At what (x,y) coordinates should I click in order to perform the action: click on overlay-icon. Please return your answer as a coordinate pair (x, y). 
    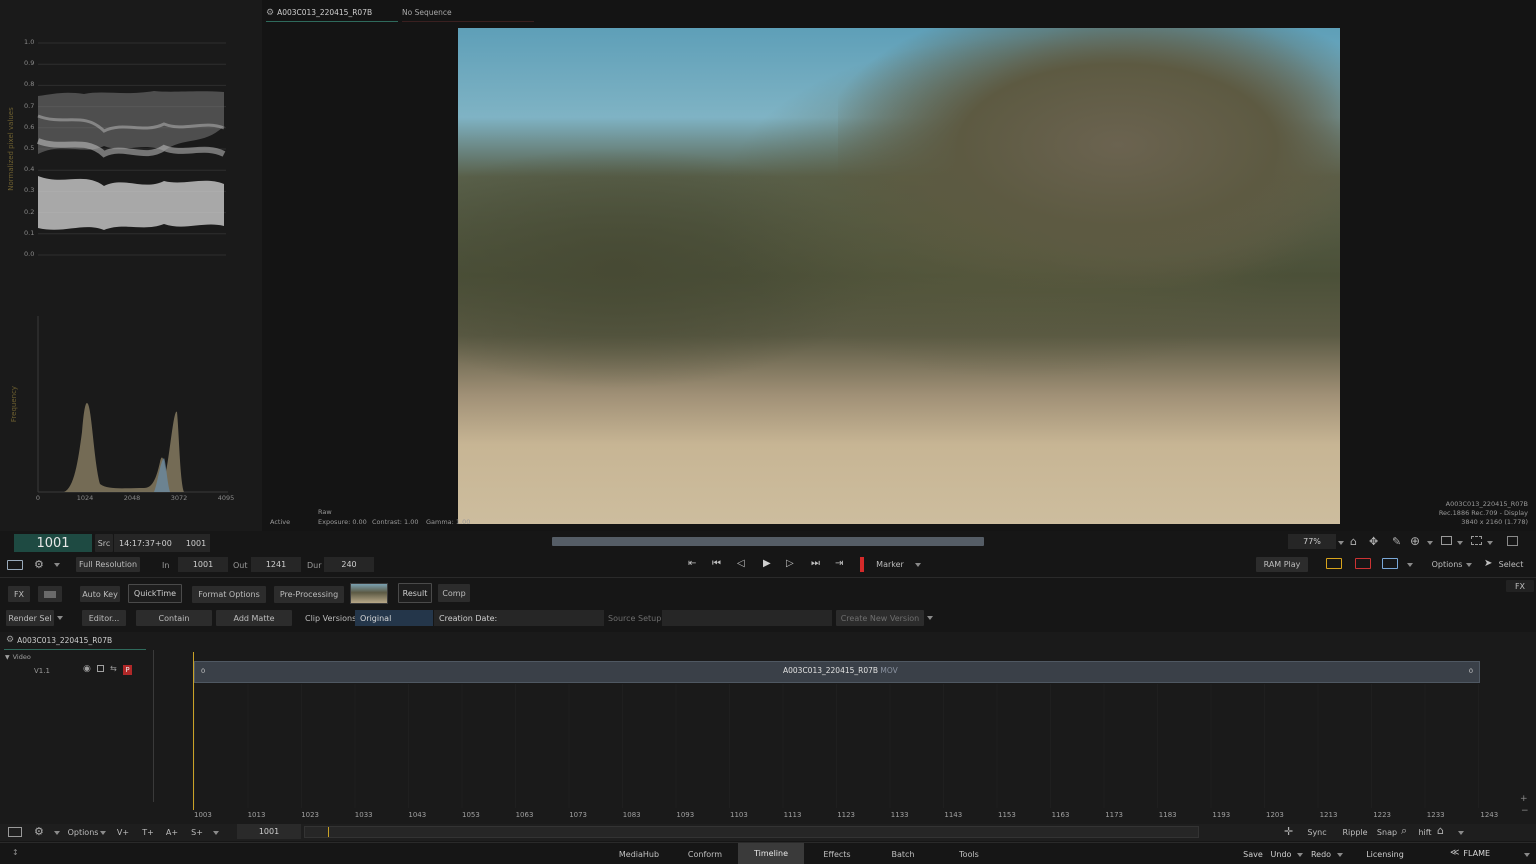
    Looking at the image, I should click on (1476, 540).